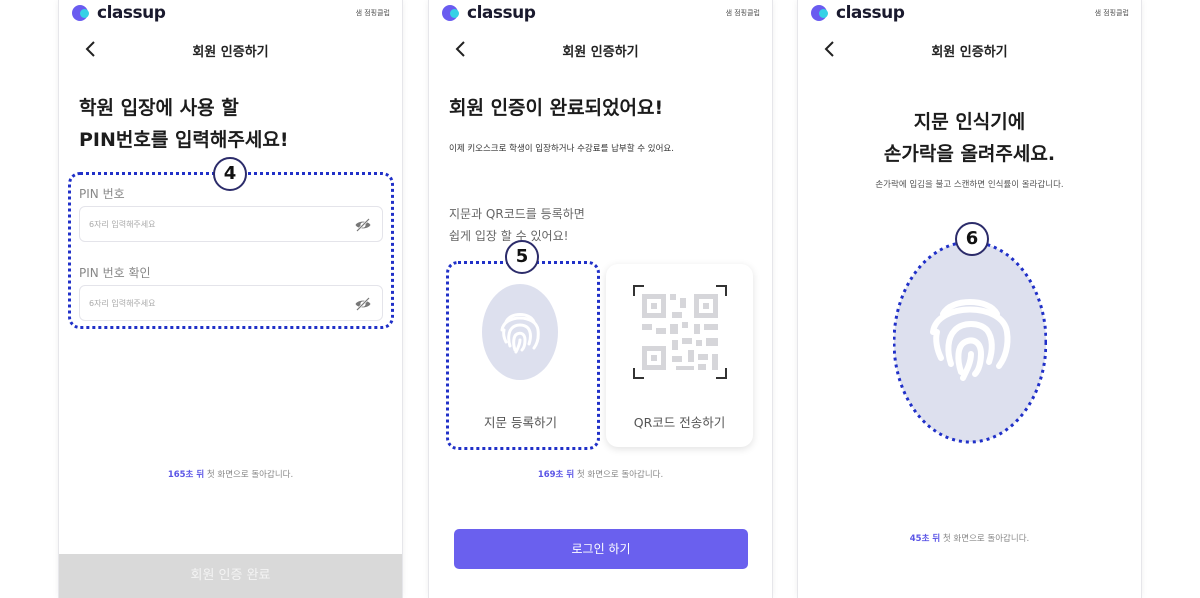 The height and width of the screenshot is (598, 1200). I want to click on countdown-seconds: 169초 뒤, so click(556, 475).